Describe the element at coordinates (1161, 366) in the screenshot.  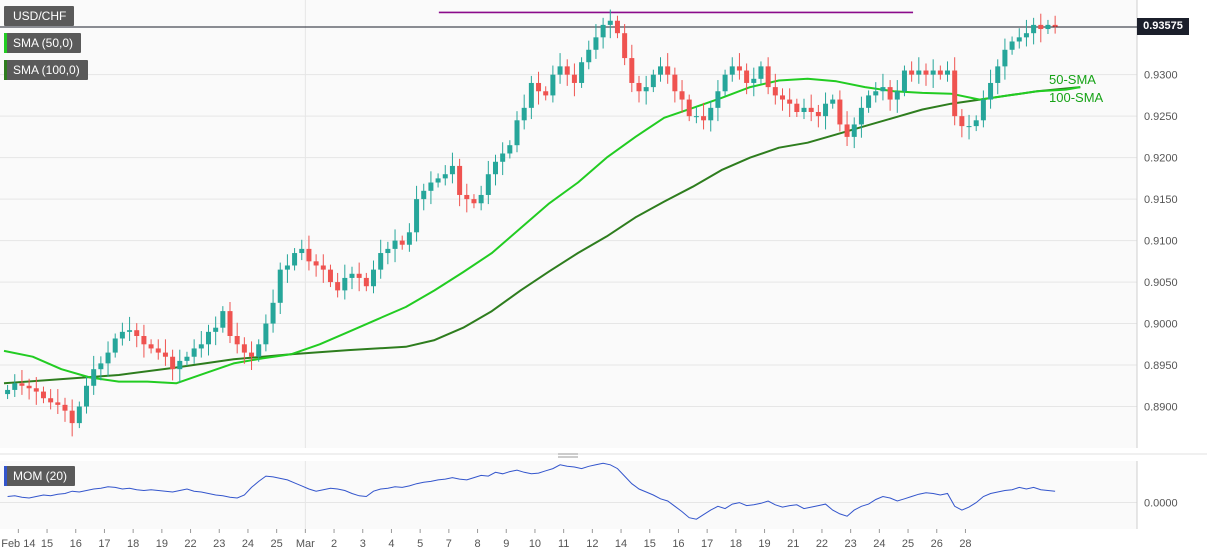
I see `price-tick-label: 0.8950` at that location.